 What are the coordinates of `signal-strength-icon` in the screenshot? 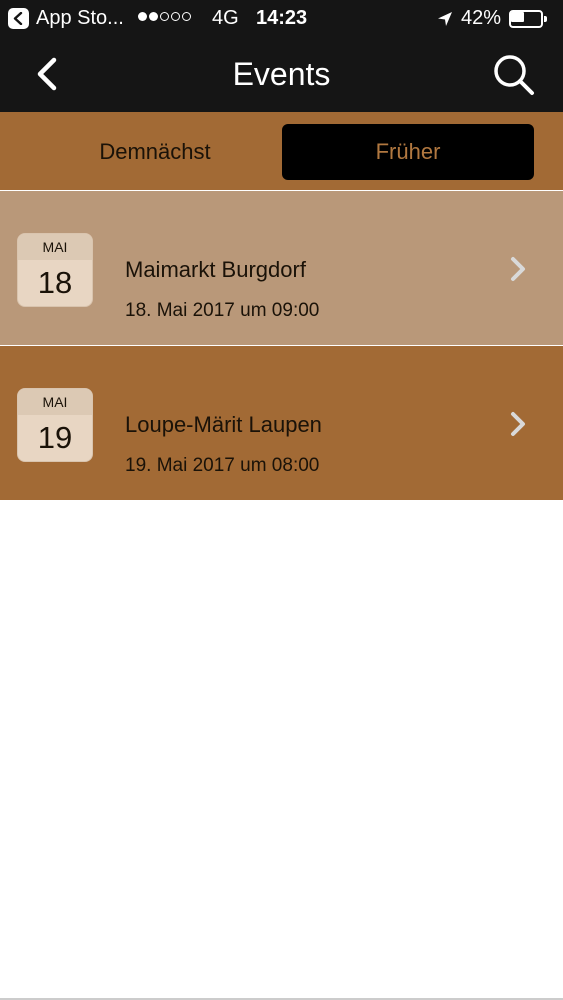 It's located at (164, 16).